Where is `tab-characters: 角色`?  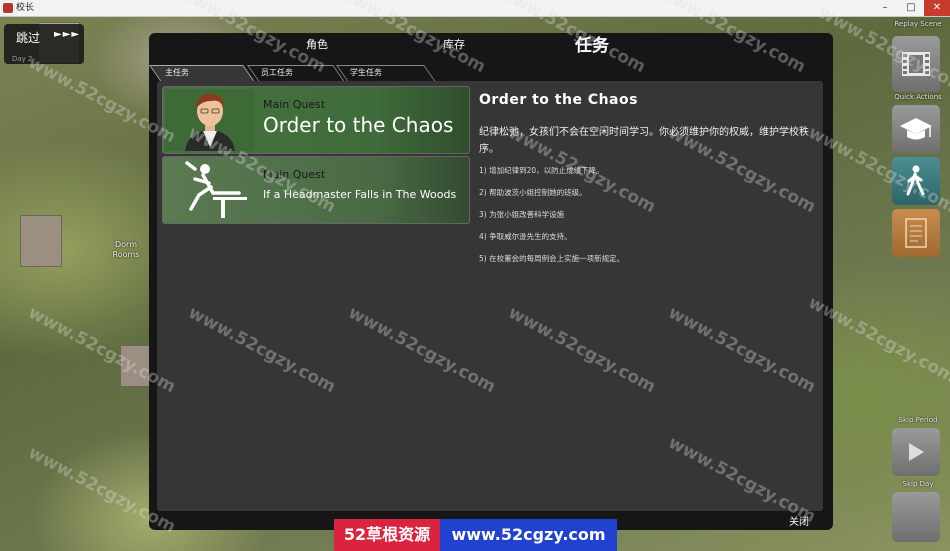 tab-characters: 角色 is located at coordinates (317, 44).